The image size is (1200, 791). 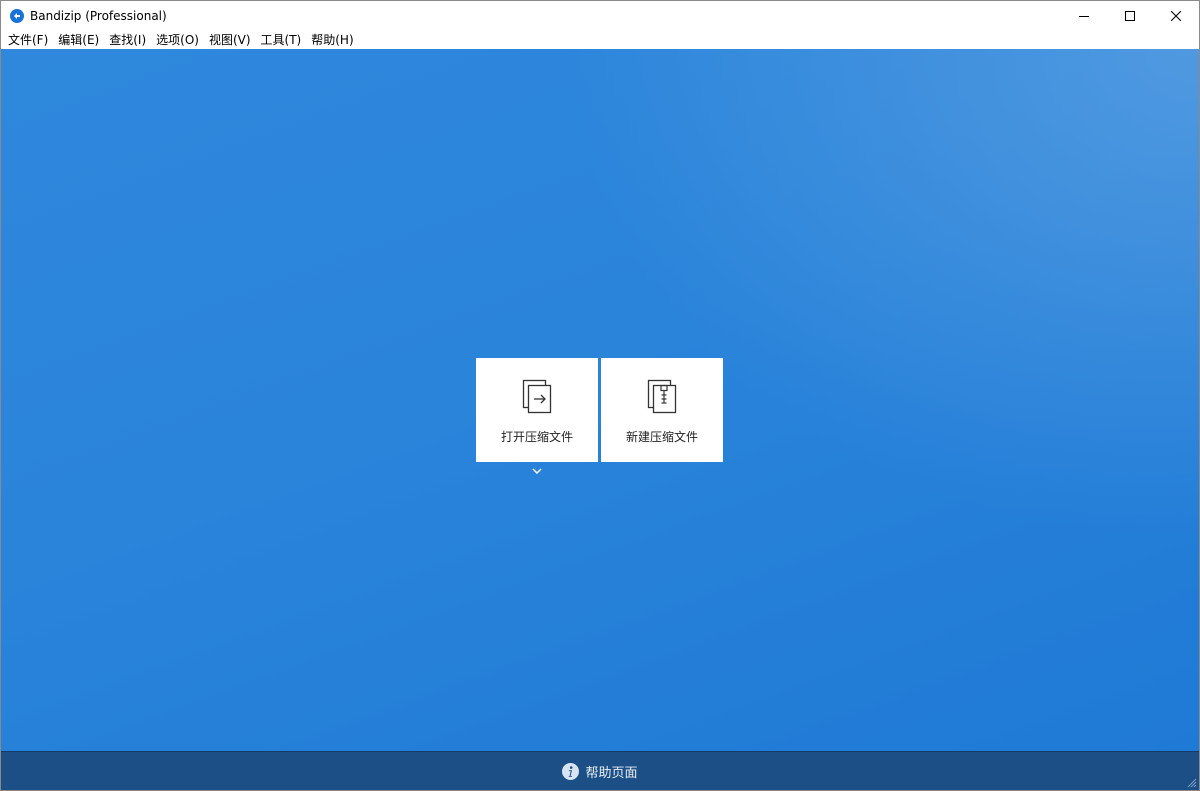 What do you see at coordinates (332, 40) in the screenshot?
I see `menu-help: 帮助(H)` at bounding box center [332, 40].